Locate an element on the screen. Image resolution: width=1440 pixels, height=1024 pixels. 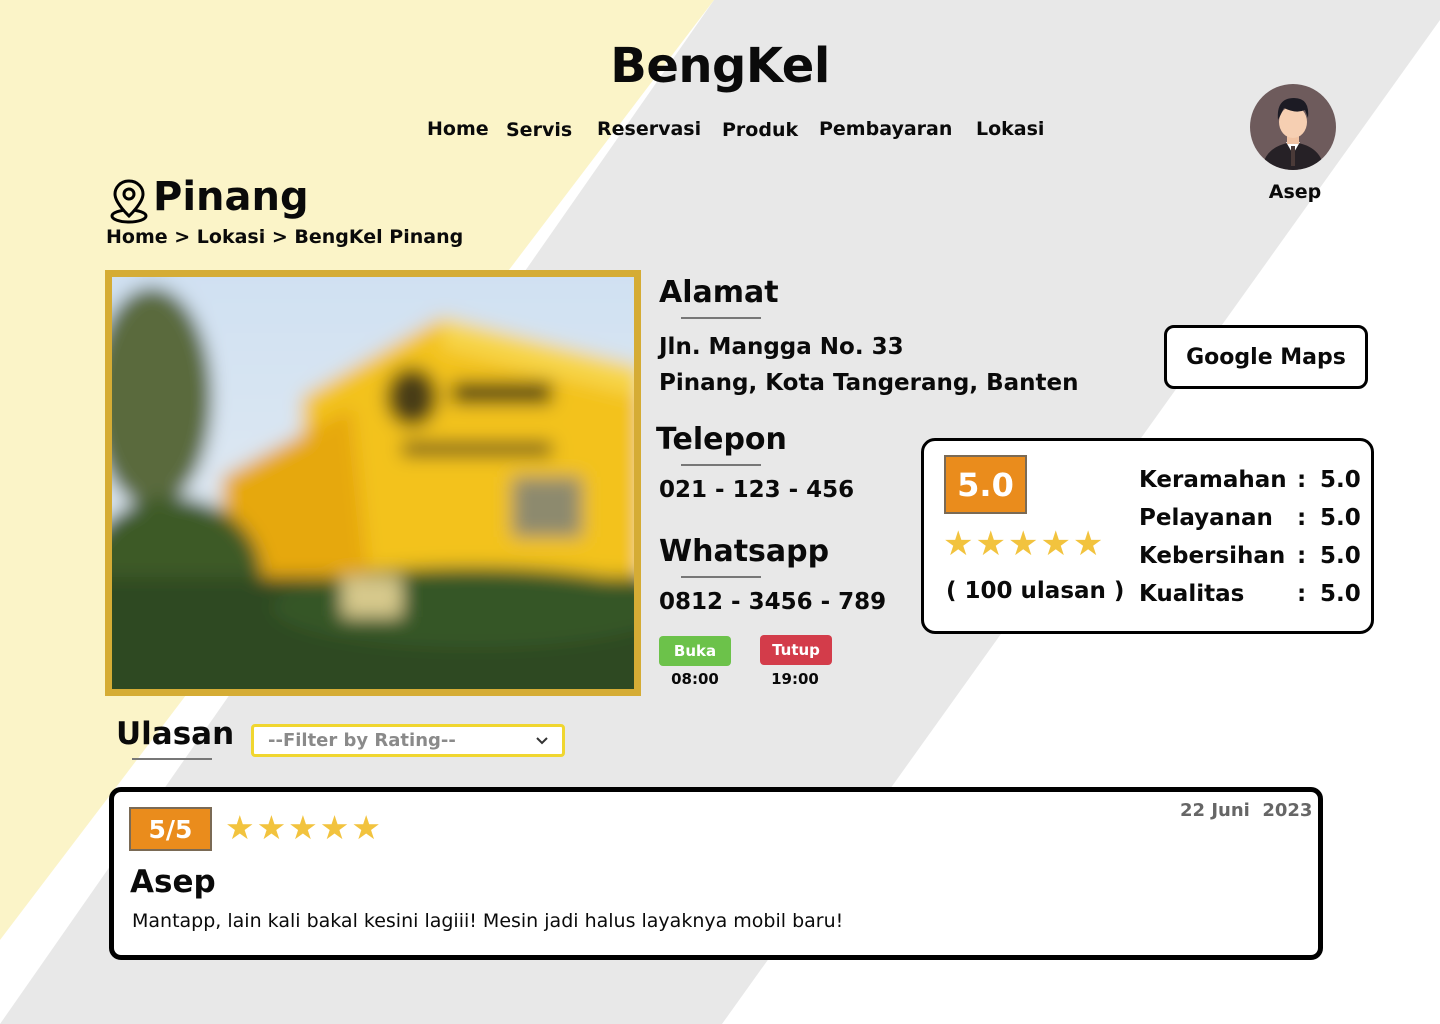
telepon-underline is located at coordinates (721, 465).